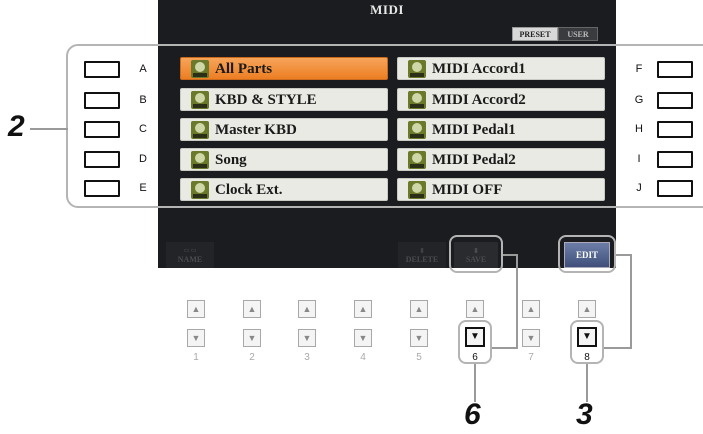  Describe the element at coordinates (102, 100) in the screenshot. I see `button-b` at that location.